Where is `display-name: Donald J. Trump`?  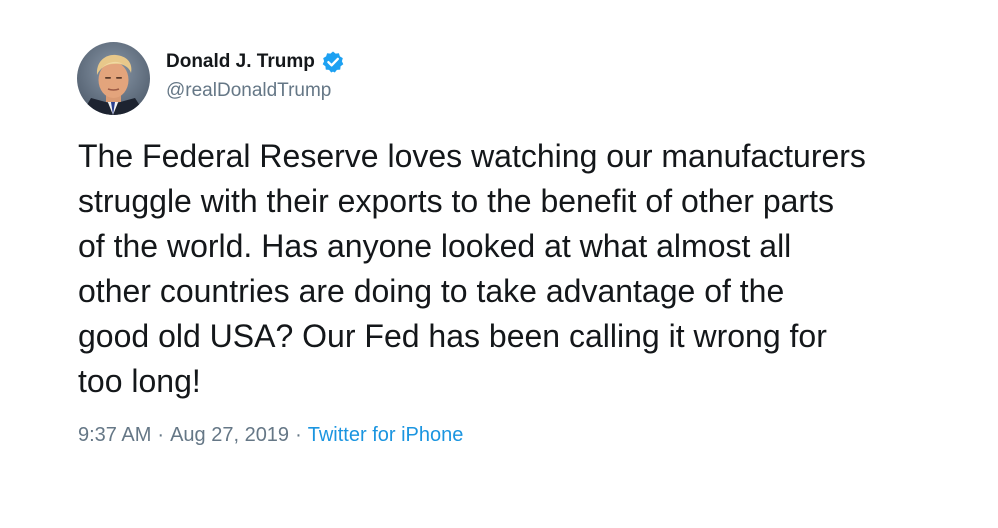 display-name: Donald J. Trump is located at coordinates (240, 62).